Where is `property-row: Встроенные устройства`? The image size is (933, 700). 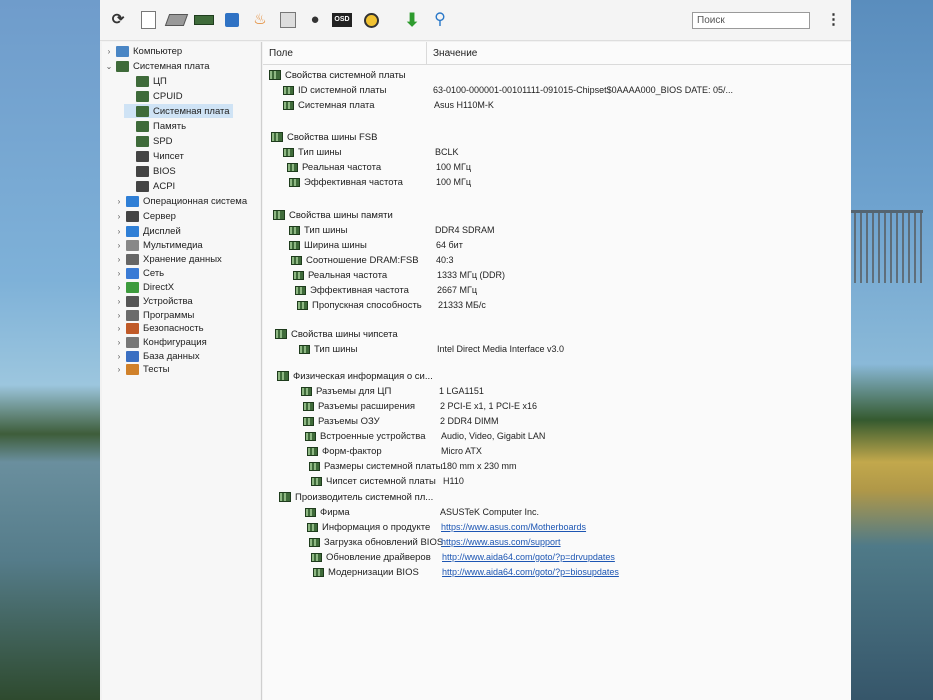
property-row: Встроенные устройства is located at coordinates (365, 436).